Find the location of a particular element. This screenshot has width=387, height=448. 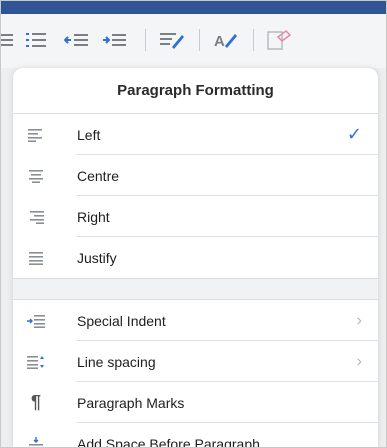

paragraph-marks-option: ¶ Paragraph Marks is located at coordinates (195, 402).